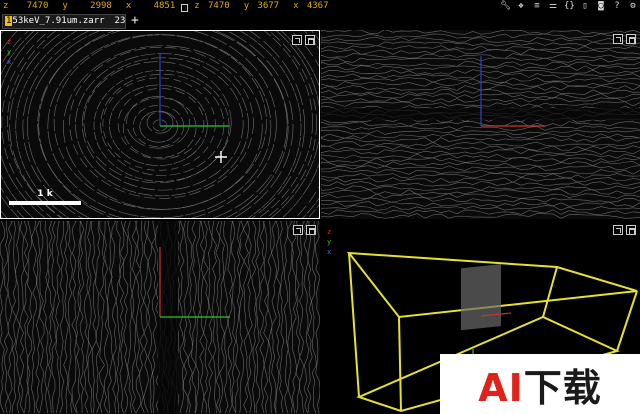  I want to click on position-x-label: x, so click(296, 6).